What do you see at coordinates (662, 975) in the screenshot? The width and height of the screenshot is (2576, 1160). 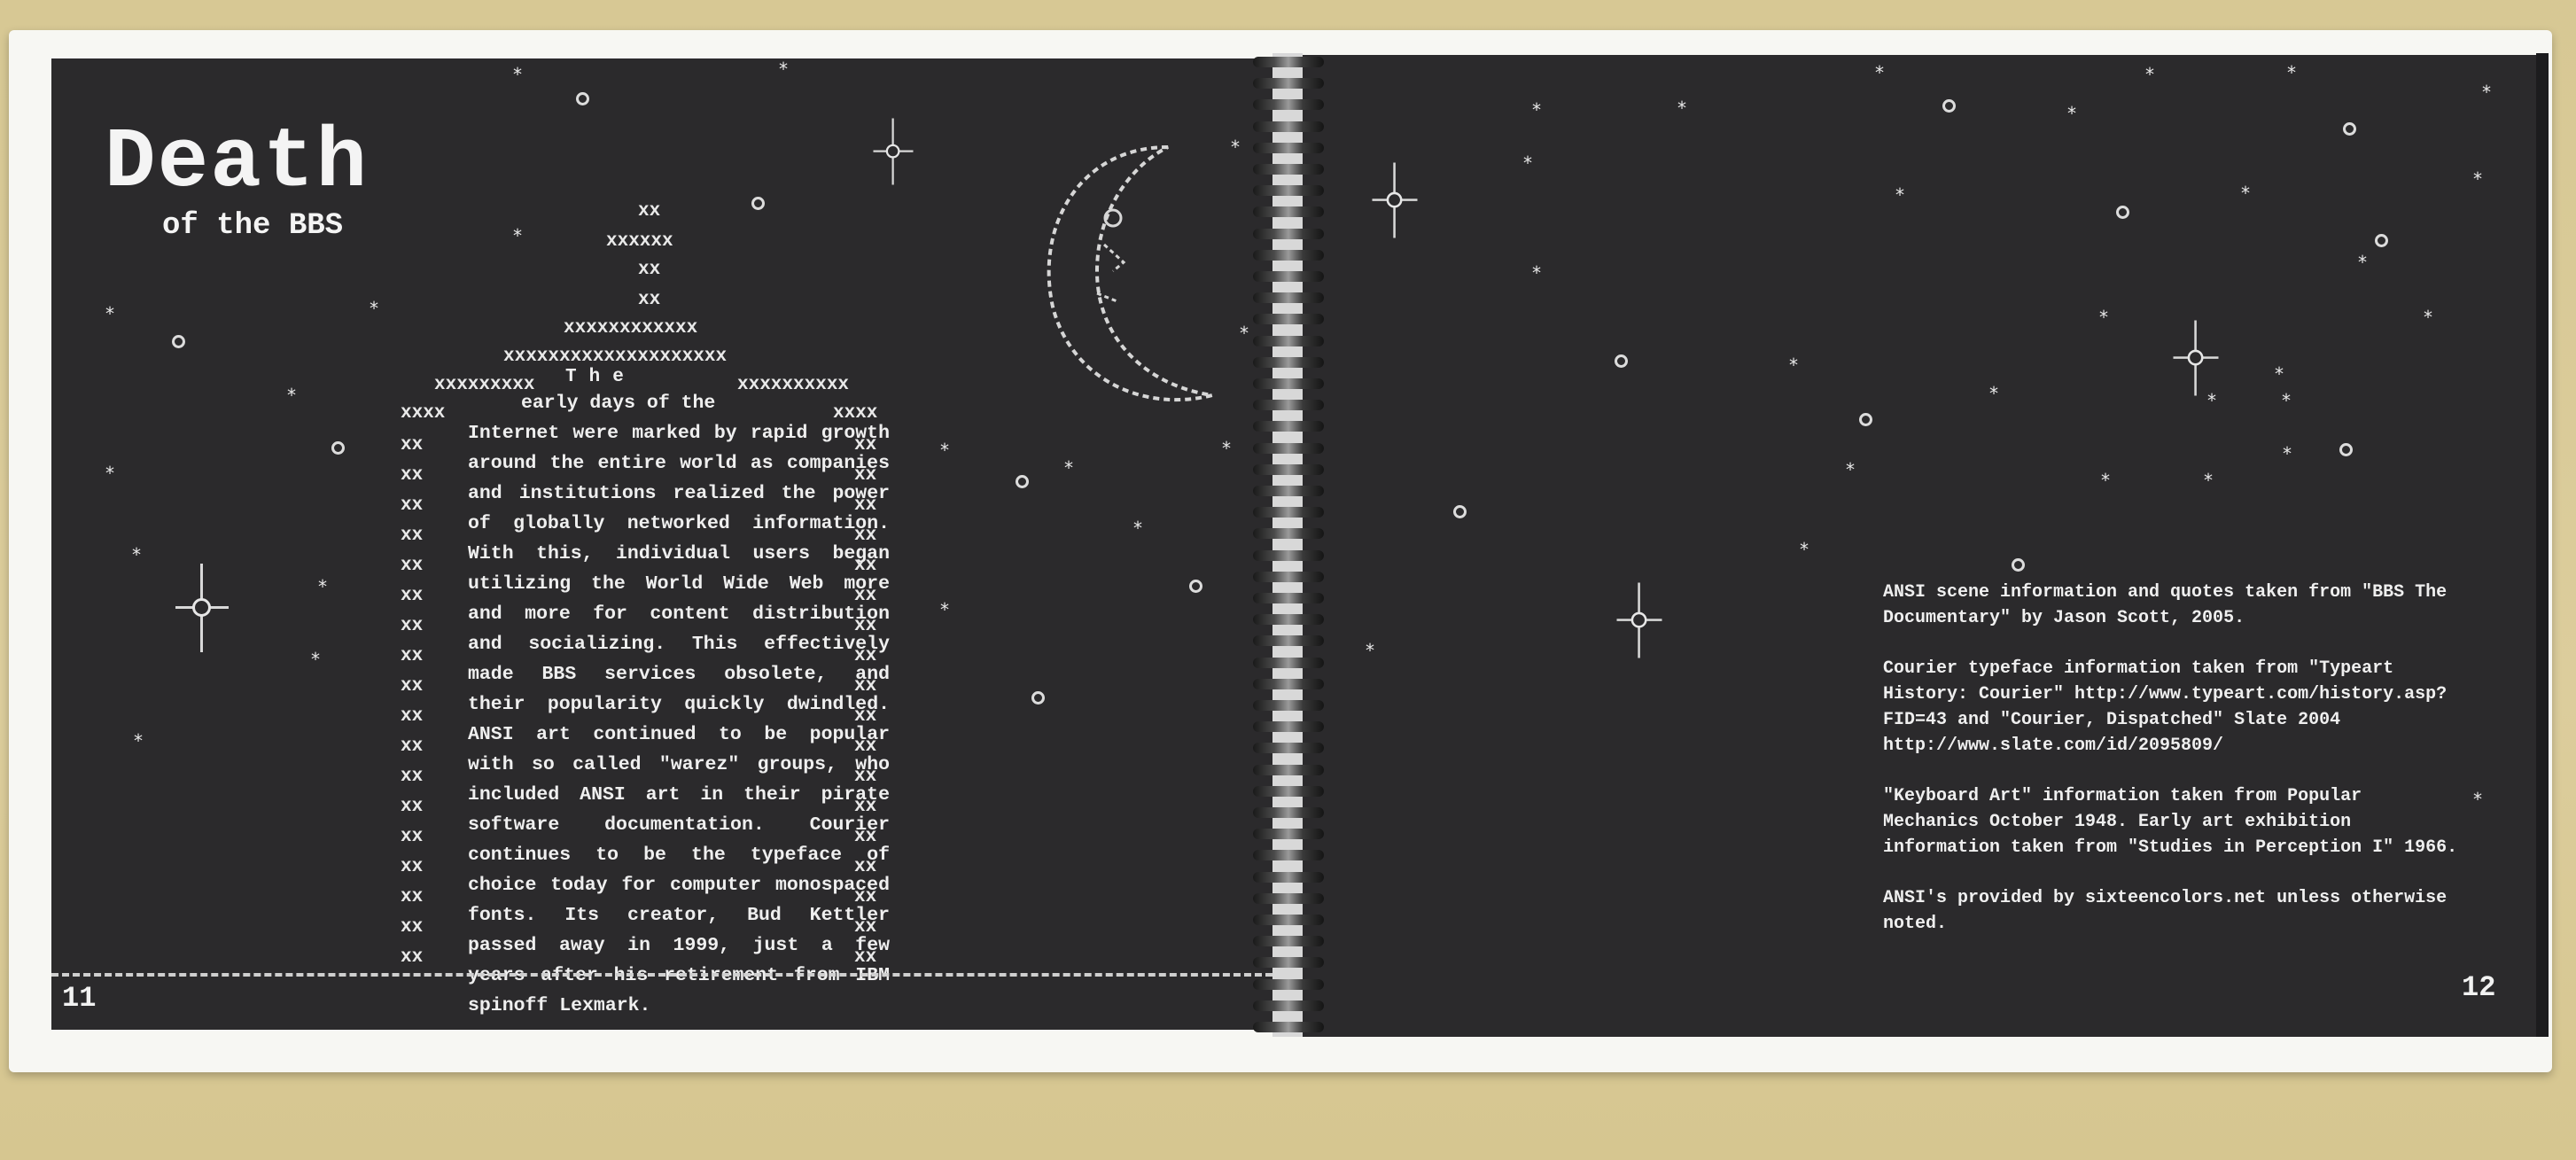 I see `dashed-divider` at bounding box center [662, 975].